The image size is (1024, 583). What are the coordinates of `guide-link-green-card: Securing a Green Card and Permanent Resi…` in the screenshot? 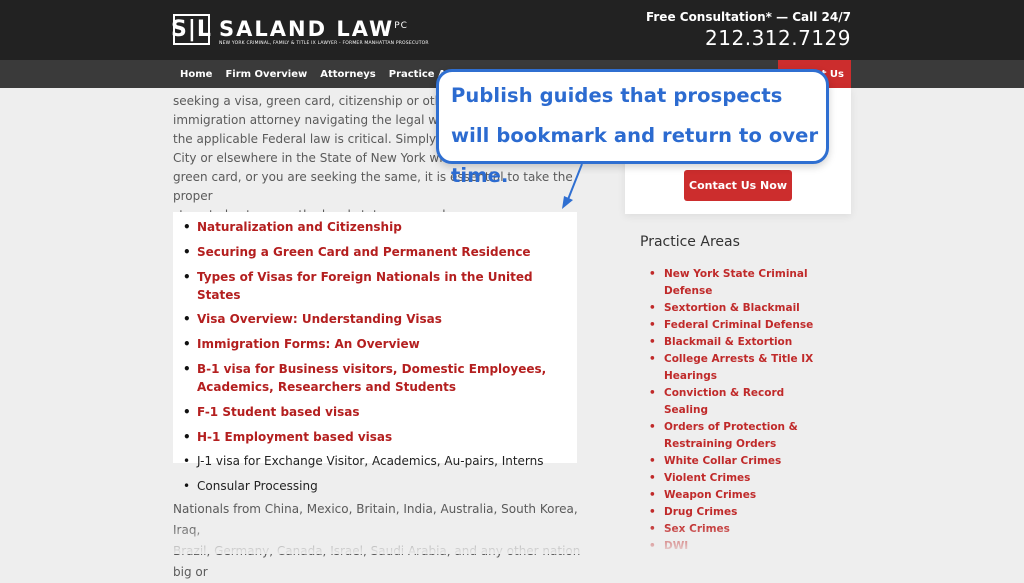 It's located at (374, 252).